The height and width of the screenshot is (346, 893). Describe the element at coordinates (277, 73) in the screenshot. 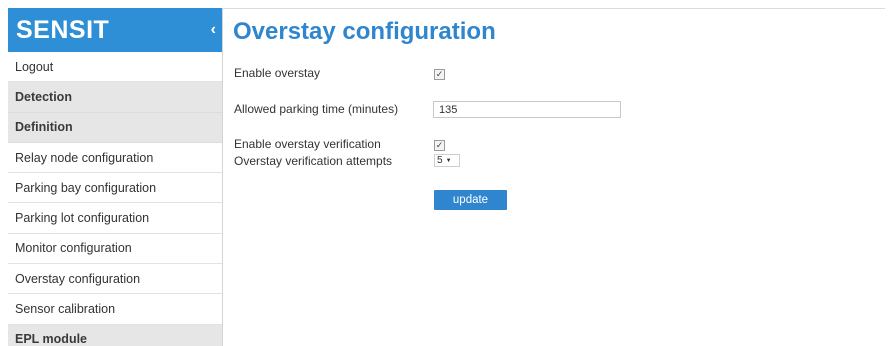

I see `enable-overstay-label: Enable overstay` at that location.